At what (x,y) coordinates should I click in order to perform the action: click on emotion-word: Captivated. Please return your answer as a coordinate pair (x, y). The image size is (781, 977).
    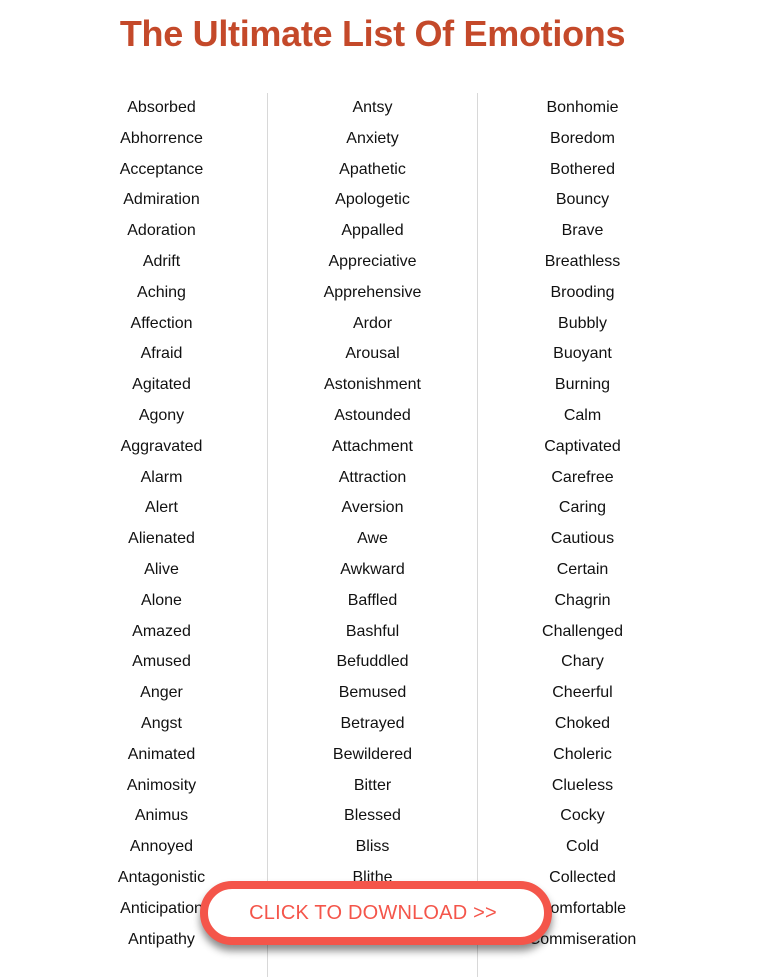
    Looking at the image, I should click on (582, 446).